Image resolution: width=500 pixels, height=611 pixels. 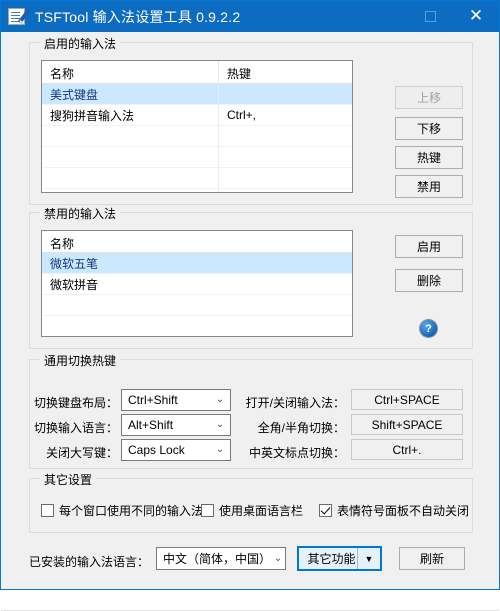 I want to click on other-settings-title: 其它设置, so click(x=68, y=479).